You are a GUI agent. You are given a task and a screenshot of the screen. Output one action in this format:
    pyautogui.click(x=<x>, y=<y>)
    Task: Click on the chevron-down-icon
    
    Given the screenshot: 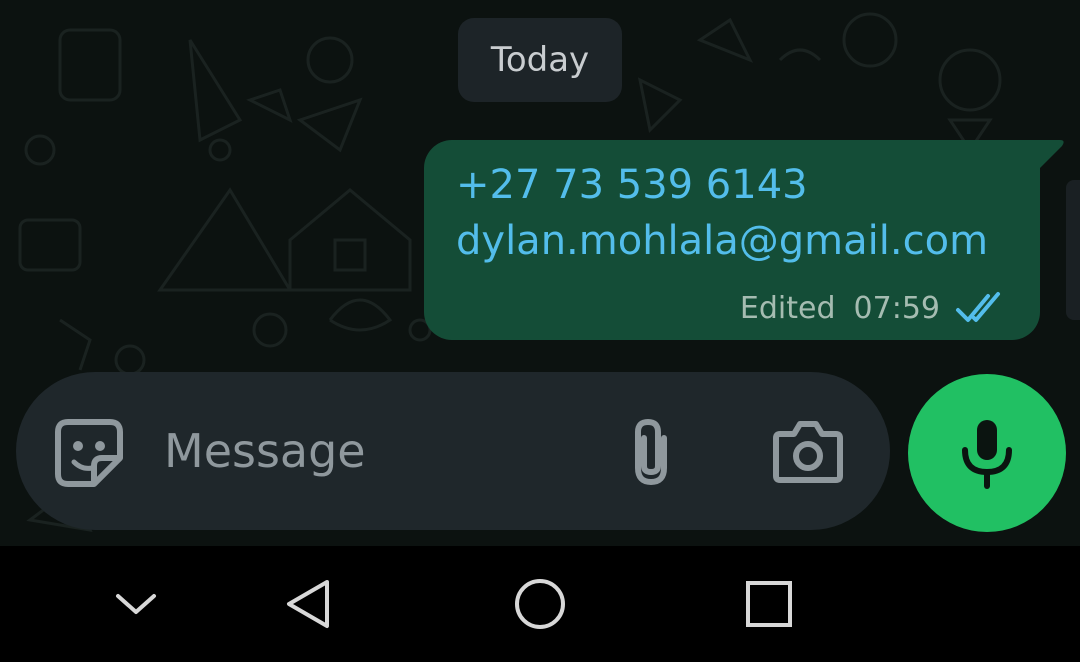 What is the action you would take?
    pyautogui.click(x=136, y=604)
    